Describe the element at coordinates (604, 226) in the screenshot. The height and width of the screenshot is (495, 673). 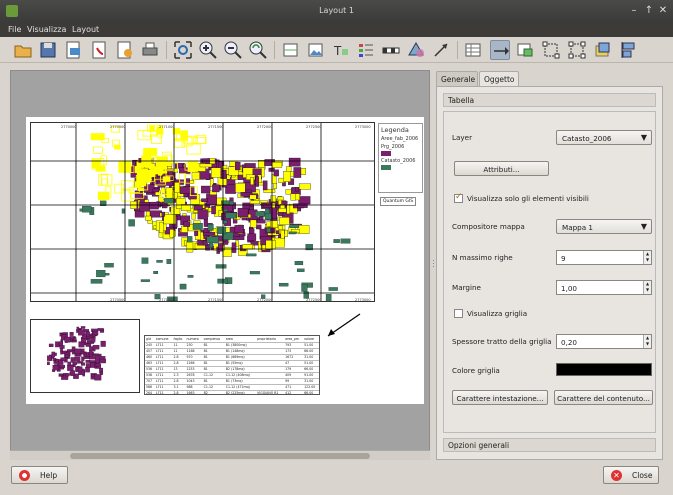
I see `composer-map-combo: Mappa 1 ▼` at that location.